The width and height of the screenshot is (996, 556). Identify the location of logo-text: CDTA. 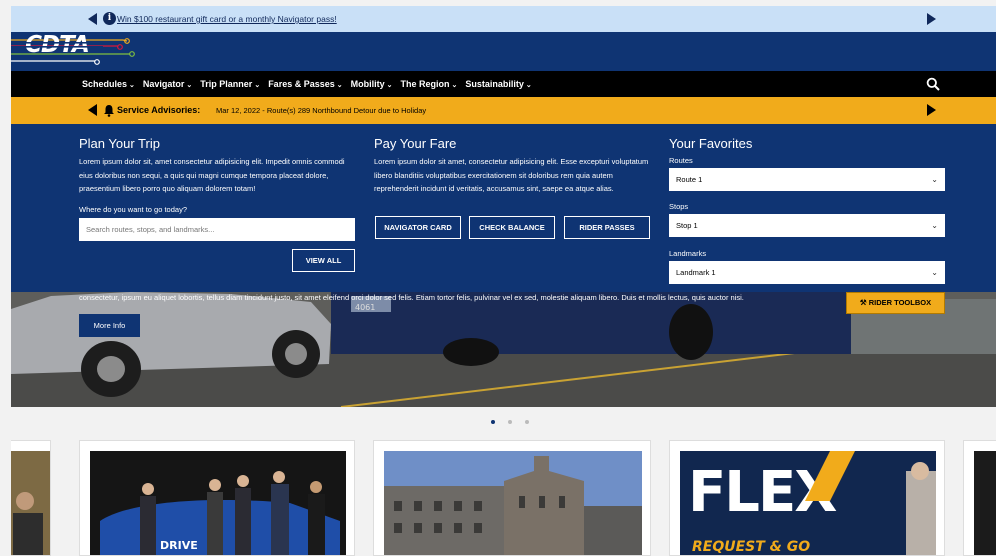
(57, 44).